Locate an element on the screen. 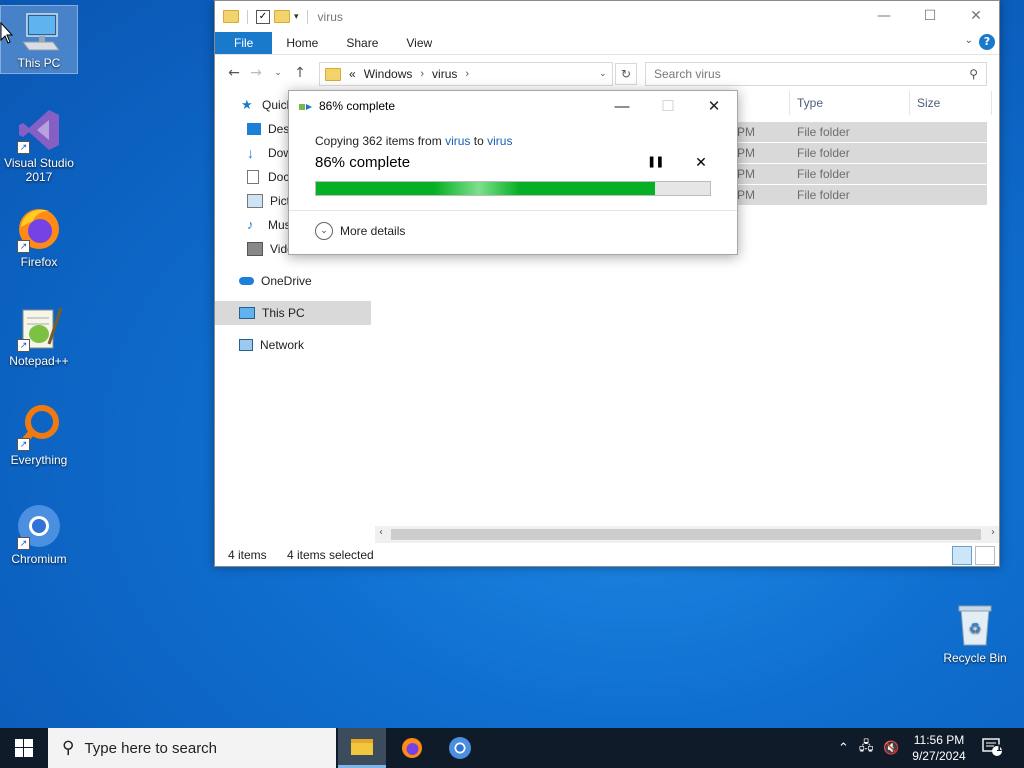 The width and height of the screenshot is (1024, 768). desktop-icon-chromium: ↗ Chromium is located at coordinates (39, 534).